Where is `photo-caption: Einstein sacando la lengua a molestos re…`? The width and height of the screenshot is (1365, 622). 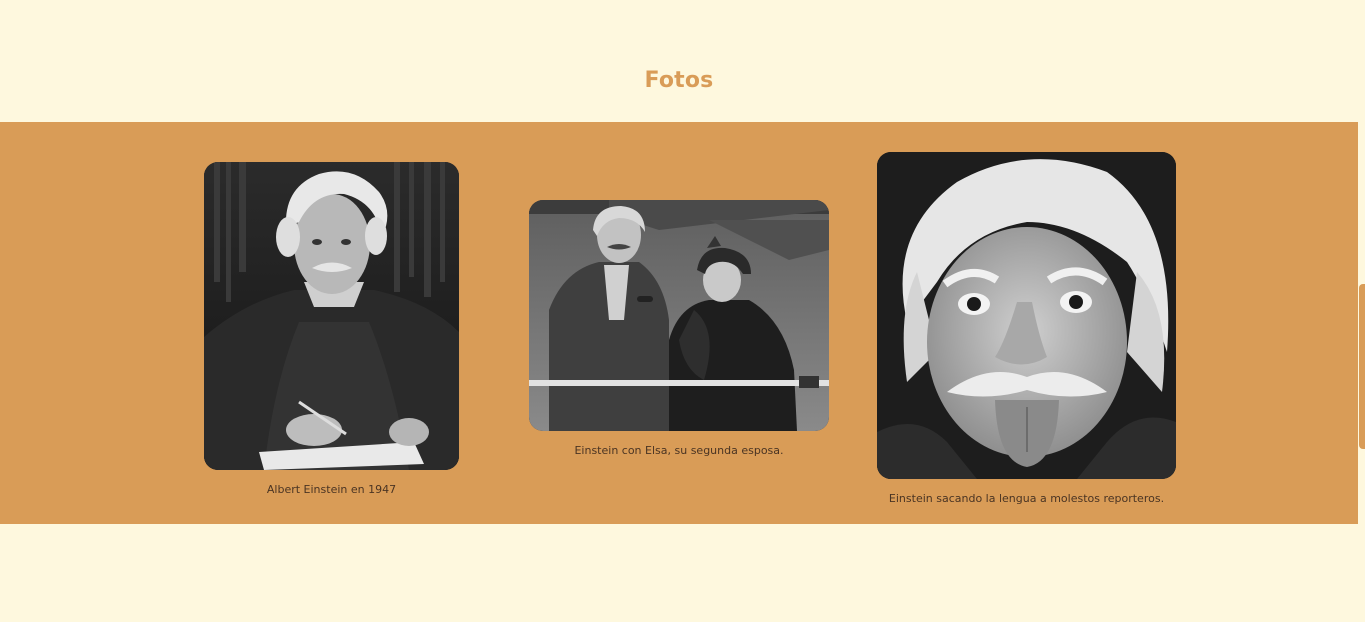
photo-caption: Einstein sacando la lengua a molestos re… is located at coordinates (1026, 498).